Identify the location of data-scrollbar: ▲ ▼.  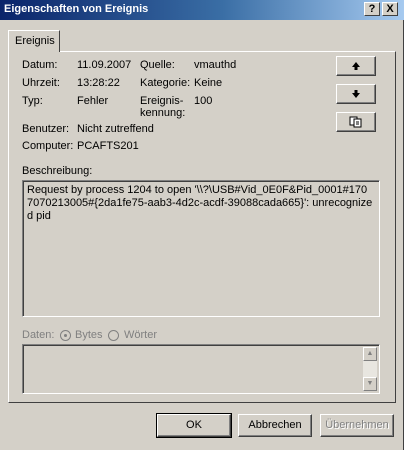
(370, 369).